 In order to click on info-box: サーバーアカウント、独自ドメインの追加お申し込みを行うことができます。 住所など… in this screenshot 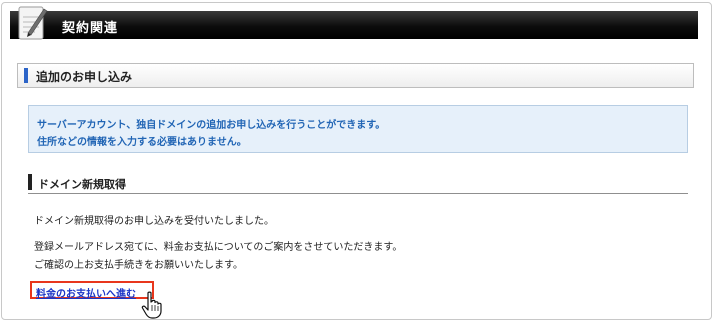, I will do `click(358, 129)`.